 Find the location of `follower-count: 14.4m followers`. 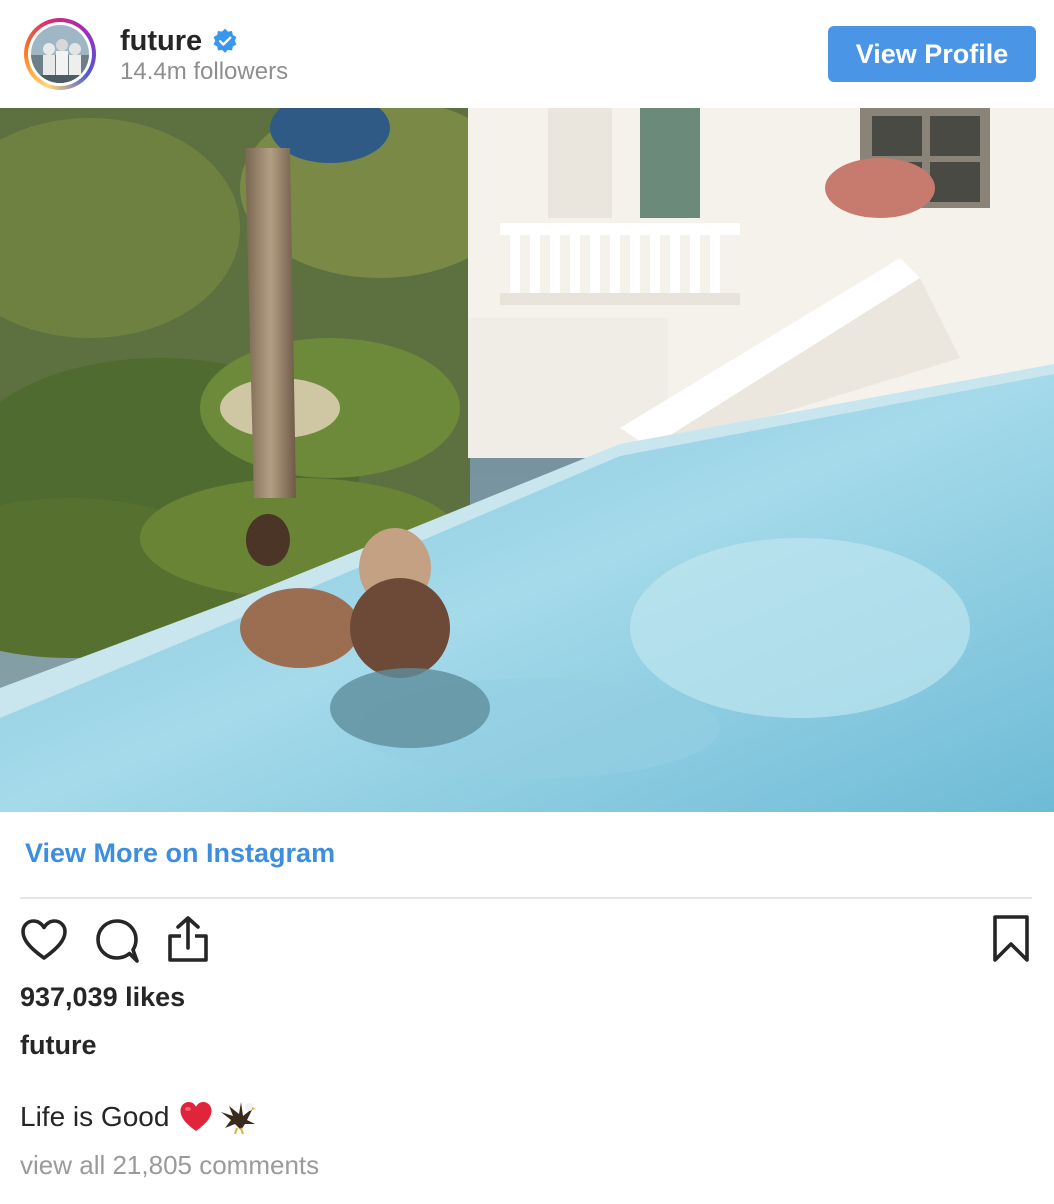

follower-count: 14.4m followers is located at coordinates (204, 71).